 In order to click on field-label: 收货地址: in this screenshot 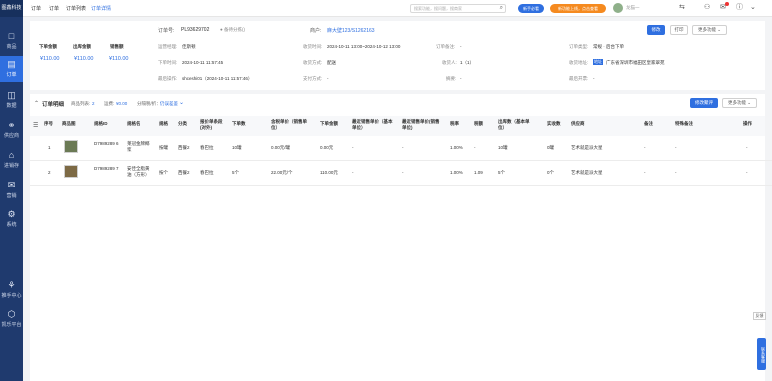, I will do `click(579, 62)`.